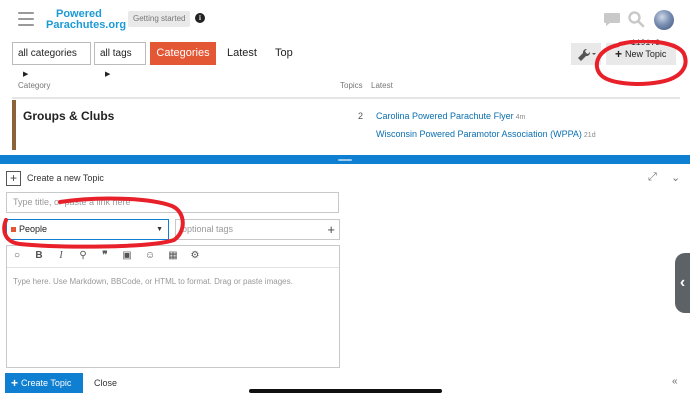  What do you see at coordinates (345, 19) in the screenshot?
I see `site-header: Powered Parachutes.org Getting started i` at bounding box center [345, 19].